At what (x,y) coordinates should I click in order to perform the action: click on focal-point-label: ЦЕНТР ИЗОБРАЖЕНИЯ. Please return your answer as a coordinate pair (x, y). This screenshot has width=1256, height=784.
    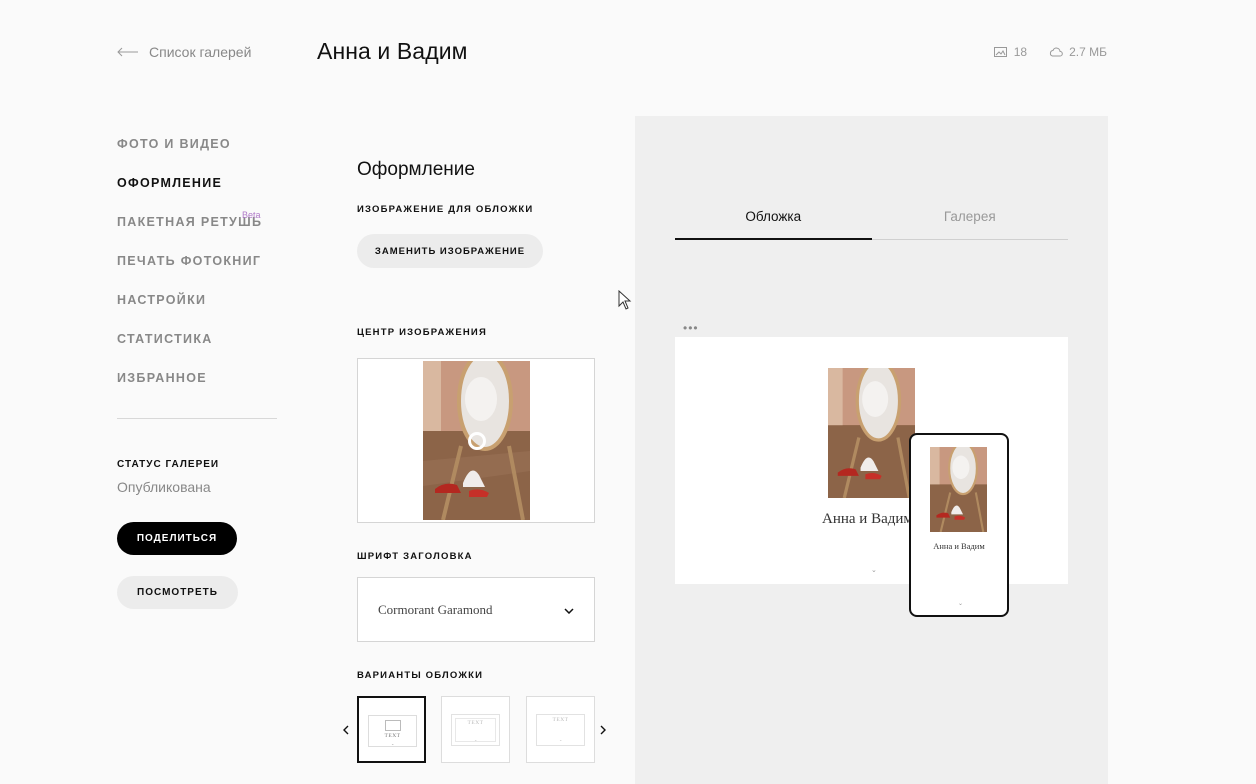
    Looking at the image, I should click on (422, 332).